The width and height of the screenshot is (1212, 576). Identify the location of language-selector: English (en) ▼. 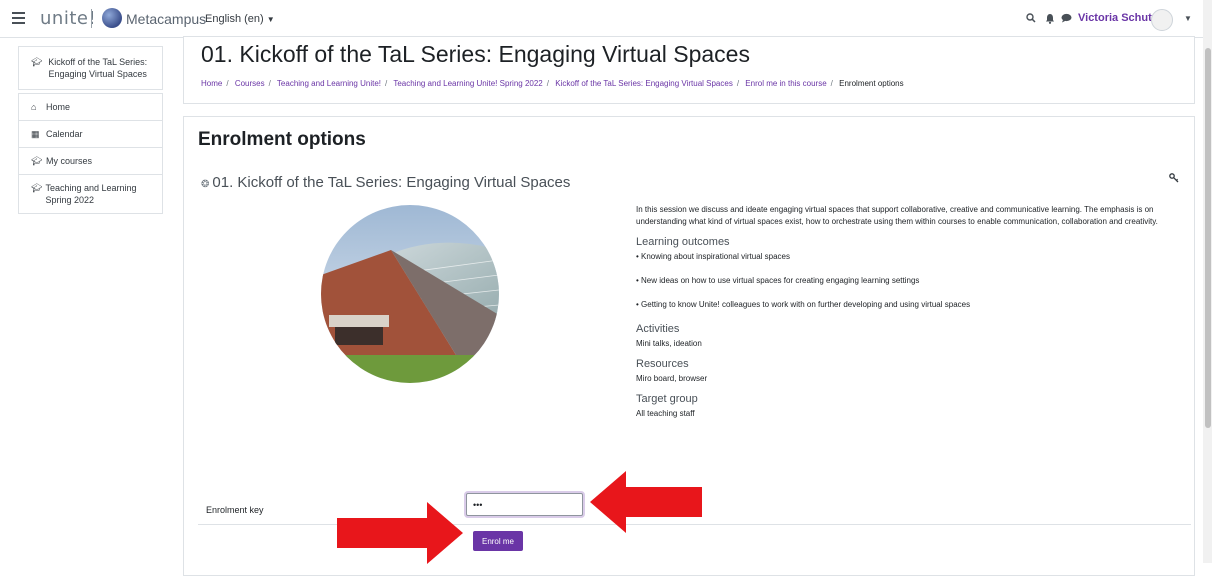
(240, 19).